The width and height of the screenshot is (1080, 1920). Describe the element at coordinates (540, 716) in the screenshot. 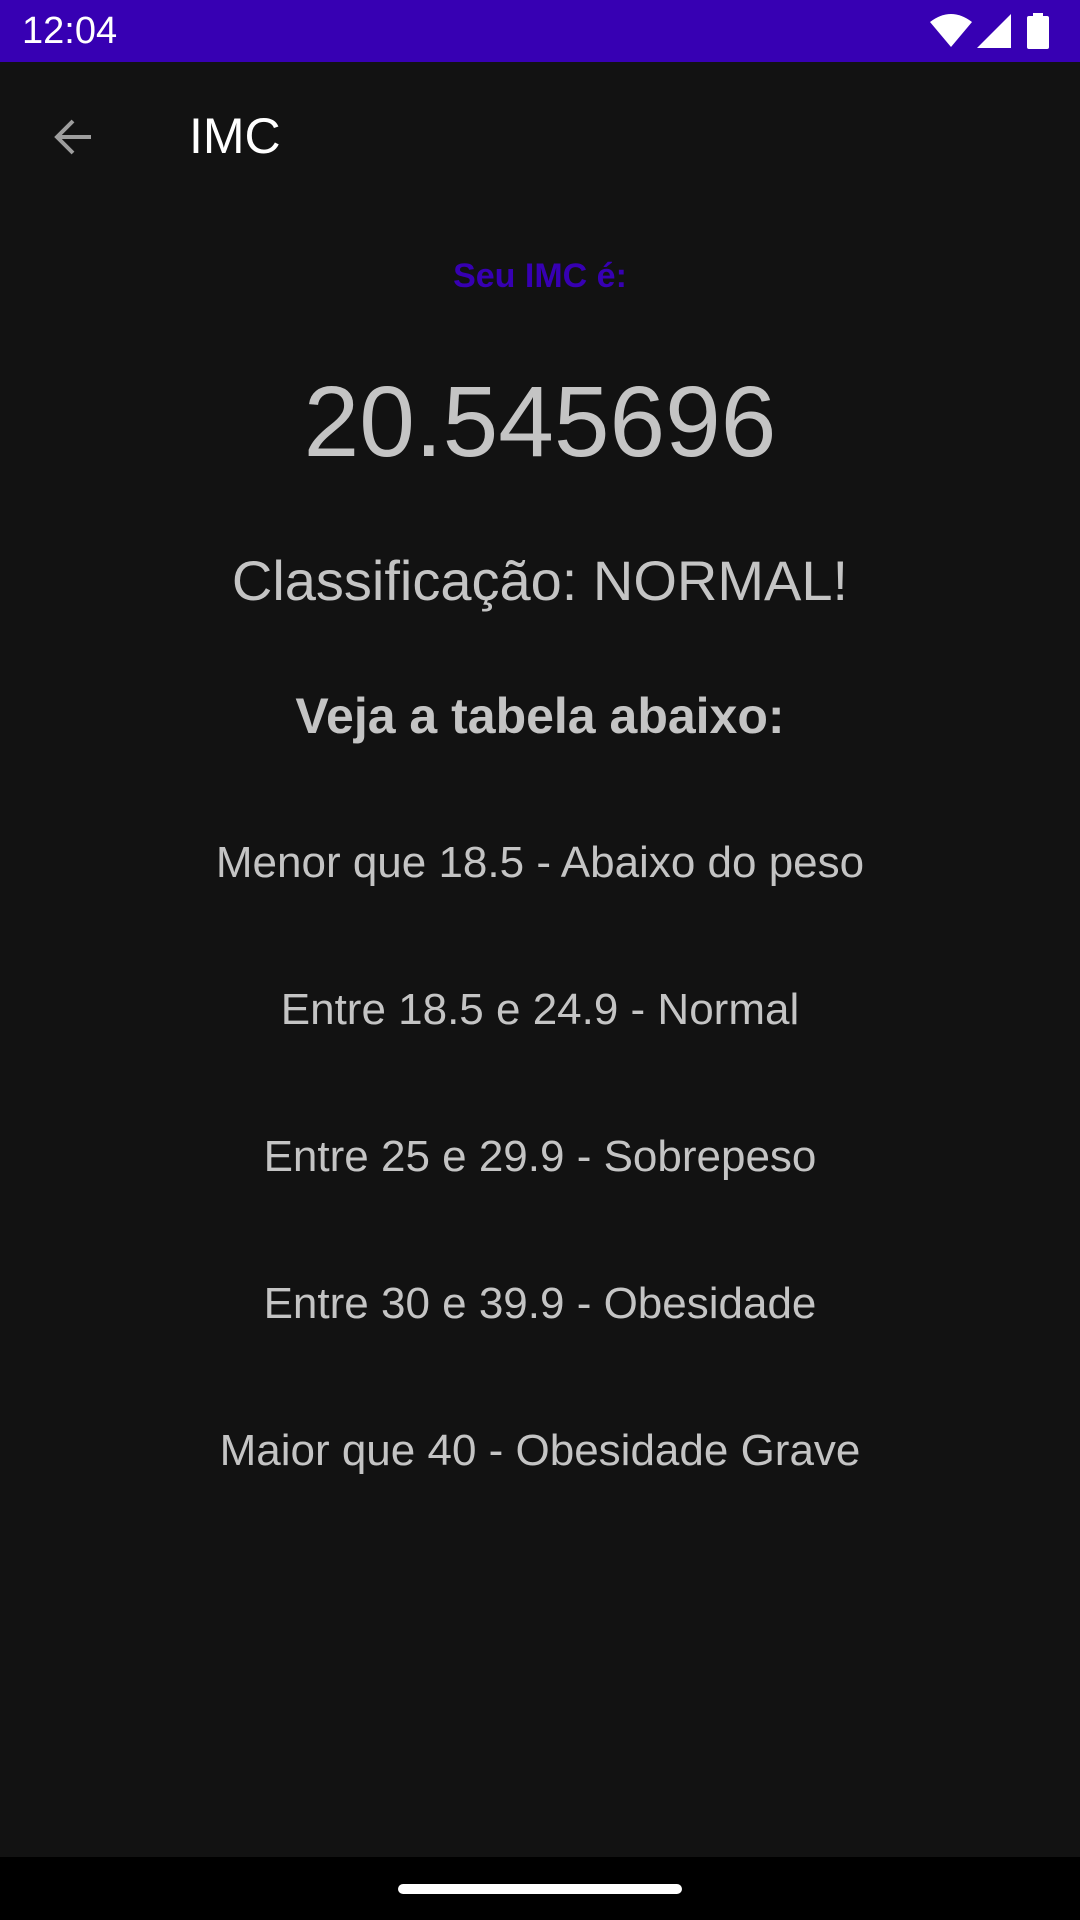

I see `table-heading: Veja a tabela abaixo:` at that location.